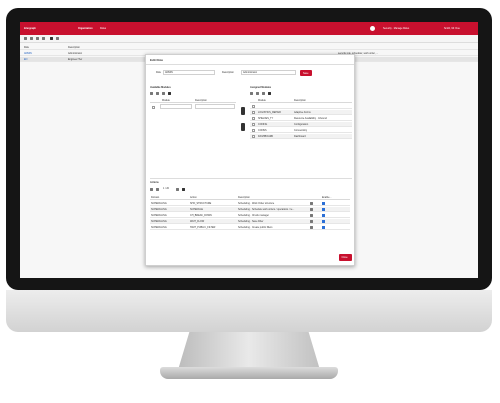  I want to click on main-toolbar, so click(249, 39).